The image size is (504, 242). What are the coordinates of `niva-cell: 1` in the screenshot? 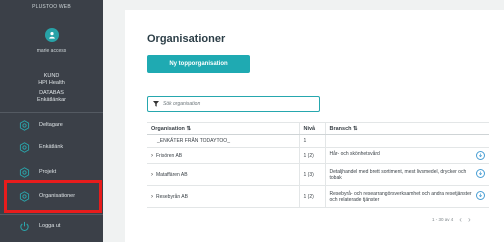 It's located at (311, 141).